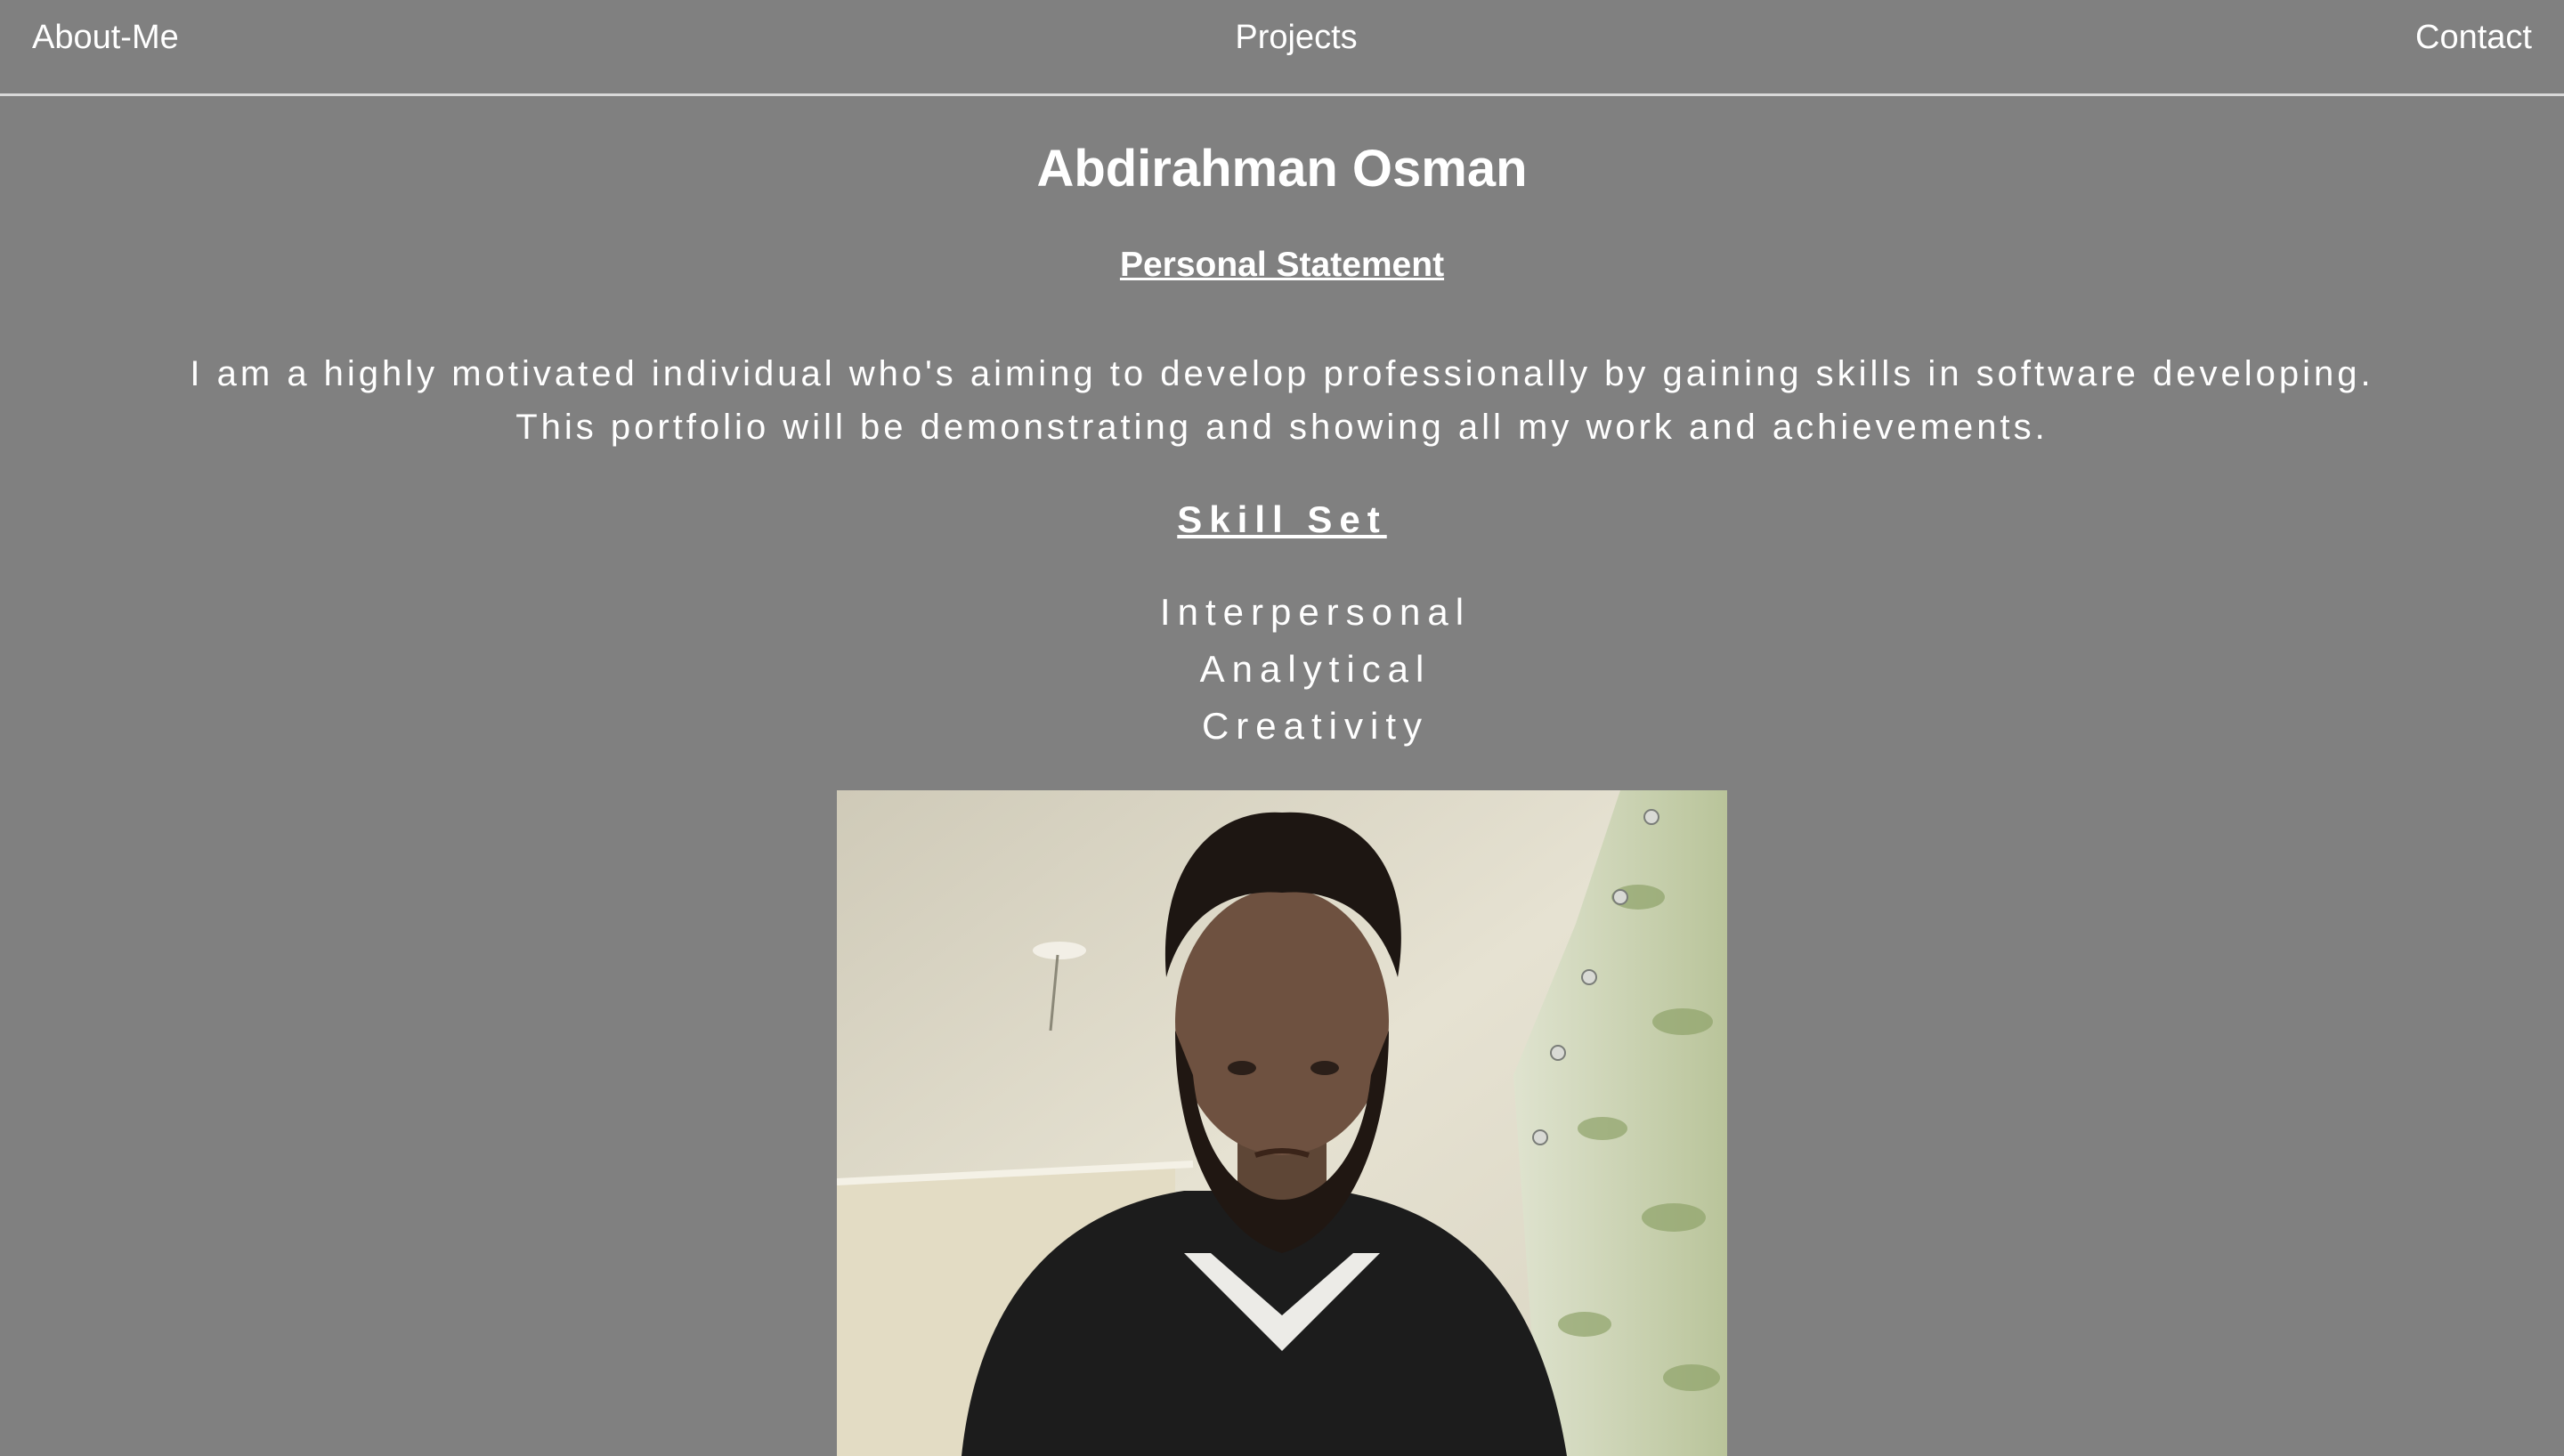 This screenshot has width=2564, height=1456. Describe the element at coordinates (1315, 612) in the screenshot. I see `skill-item: Interpersonal` at that location.